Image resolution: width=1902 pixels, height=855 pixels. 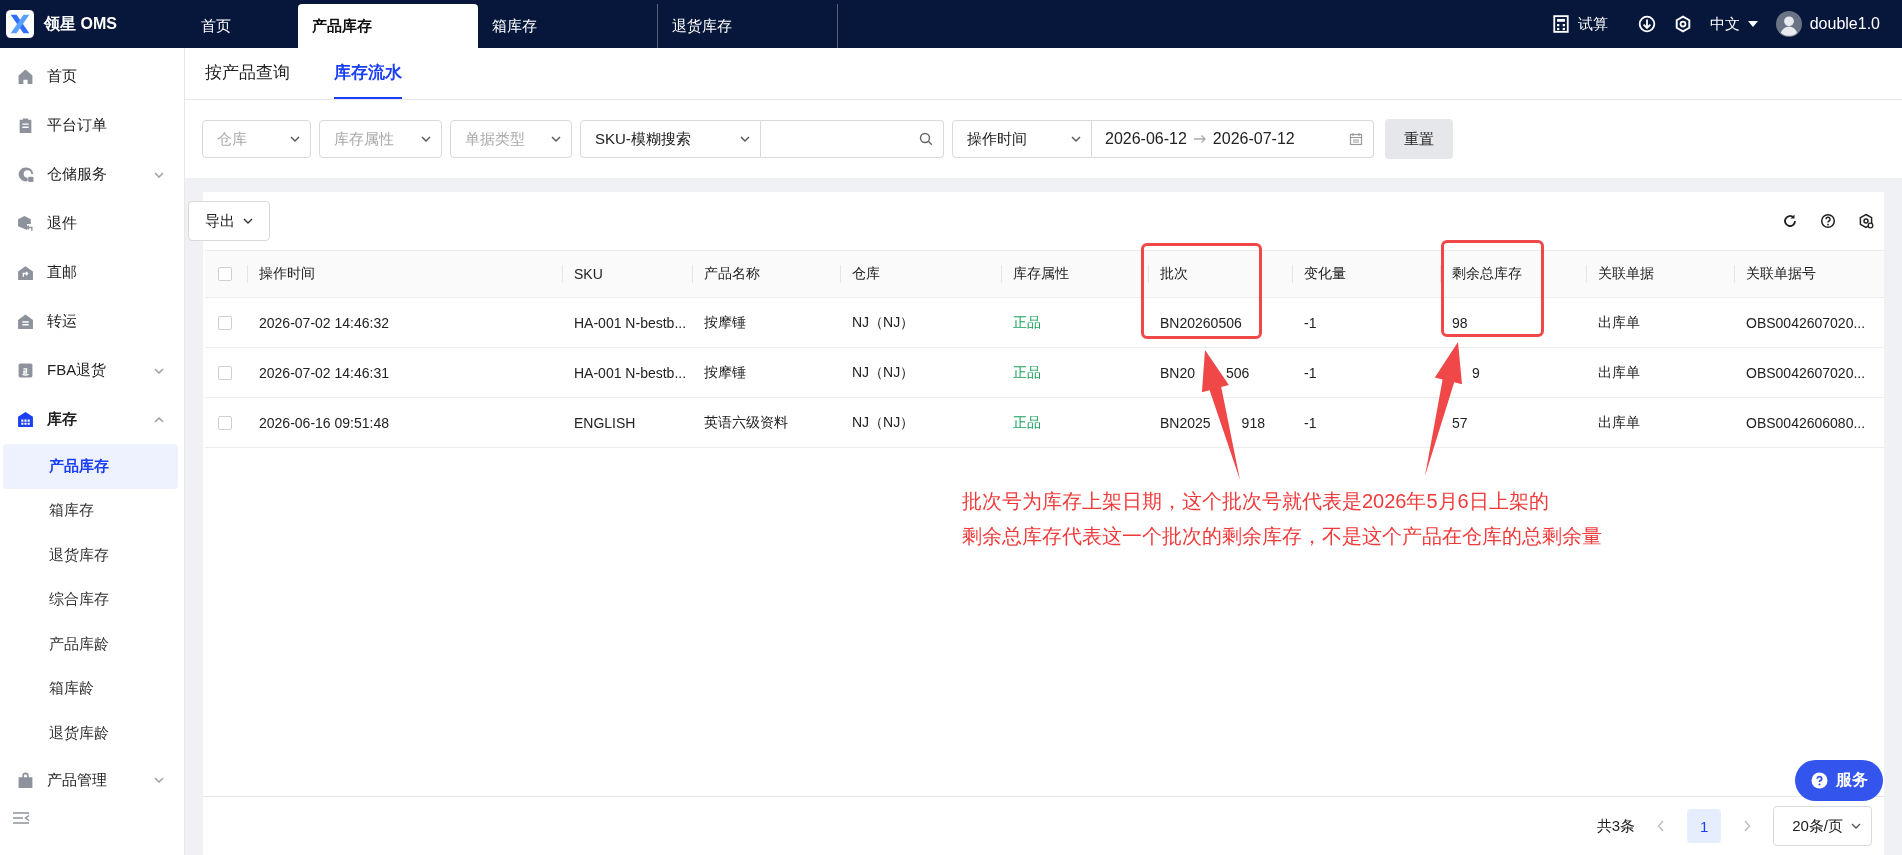 What do you see at coordinates (1201, 322) in the screenshot?
I see `table-cell: BN20260506` at bounding box center [1201, 322].